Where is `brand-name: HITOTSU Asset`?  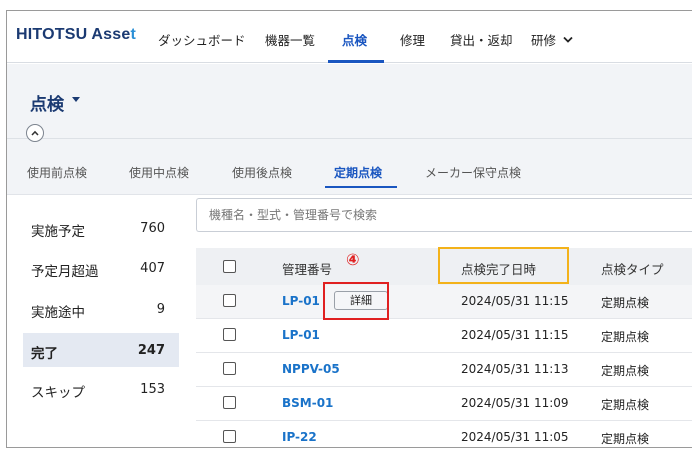
brand-name: HITOTSU Asset is located at coordinates (76, 34).